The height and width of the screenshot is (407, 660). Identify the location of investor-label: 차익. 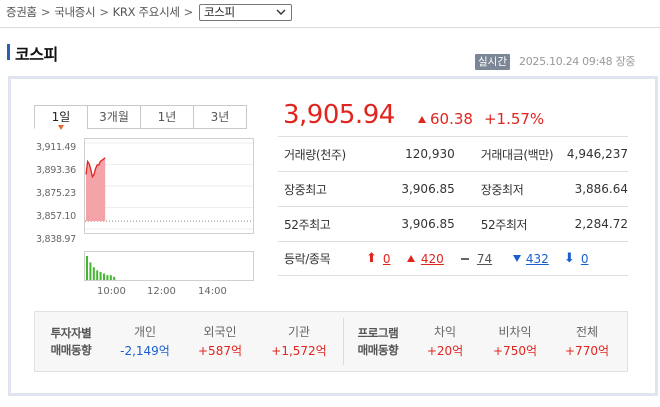
(445, 331).